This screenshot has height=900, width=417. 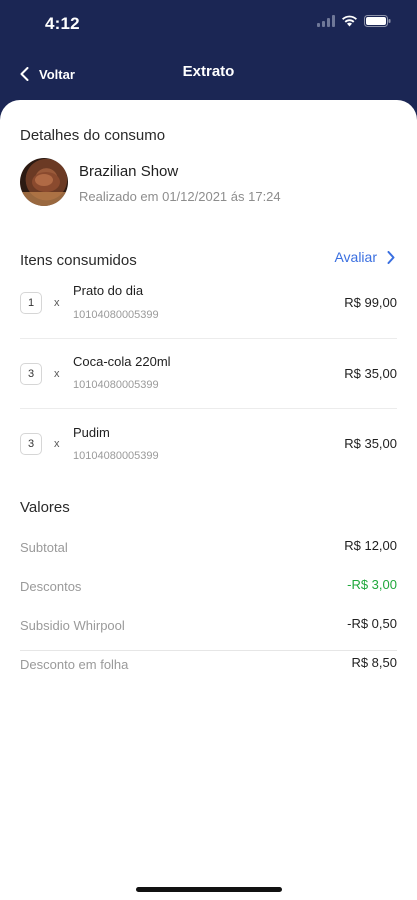 I want to click on subtotal-label: Subtotal, so click(x=44, y=547).